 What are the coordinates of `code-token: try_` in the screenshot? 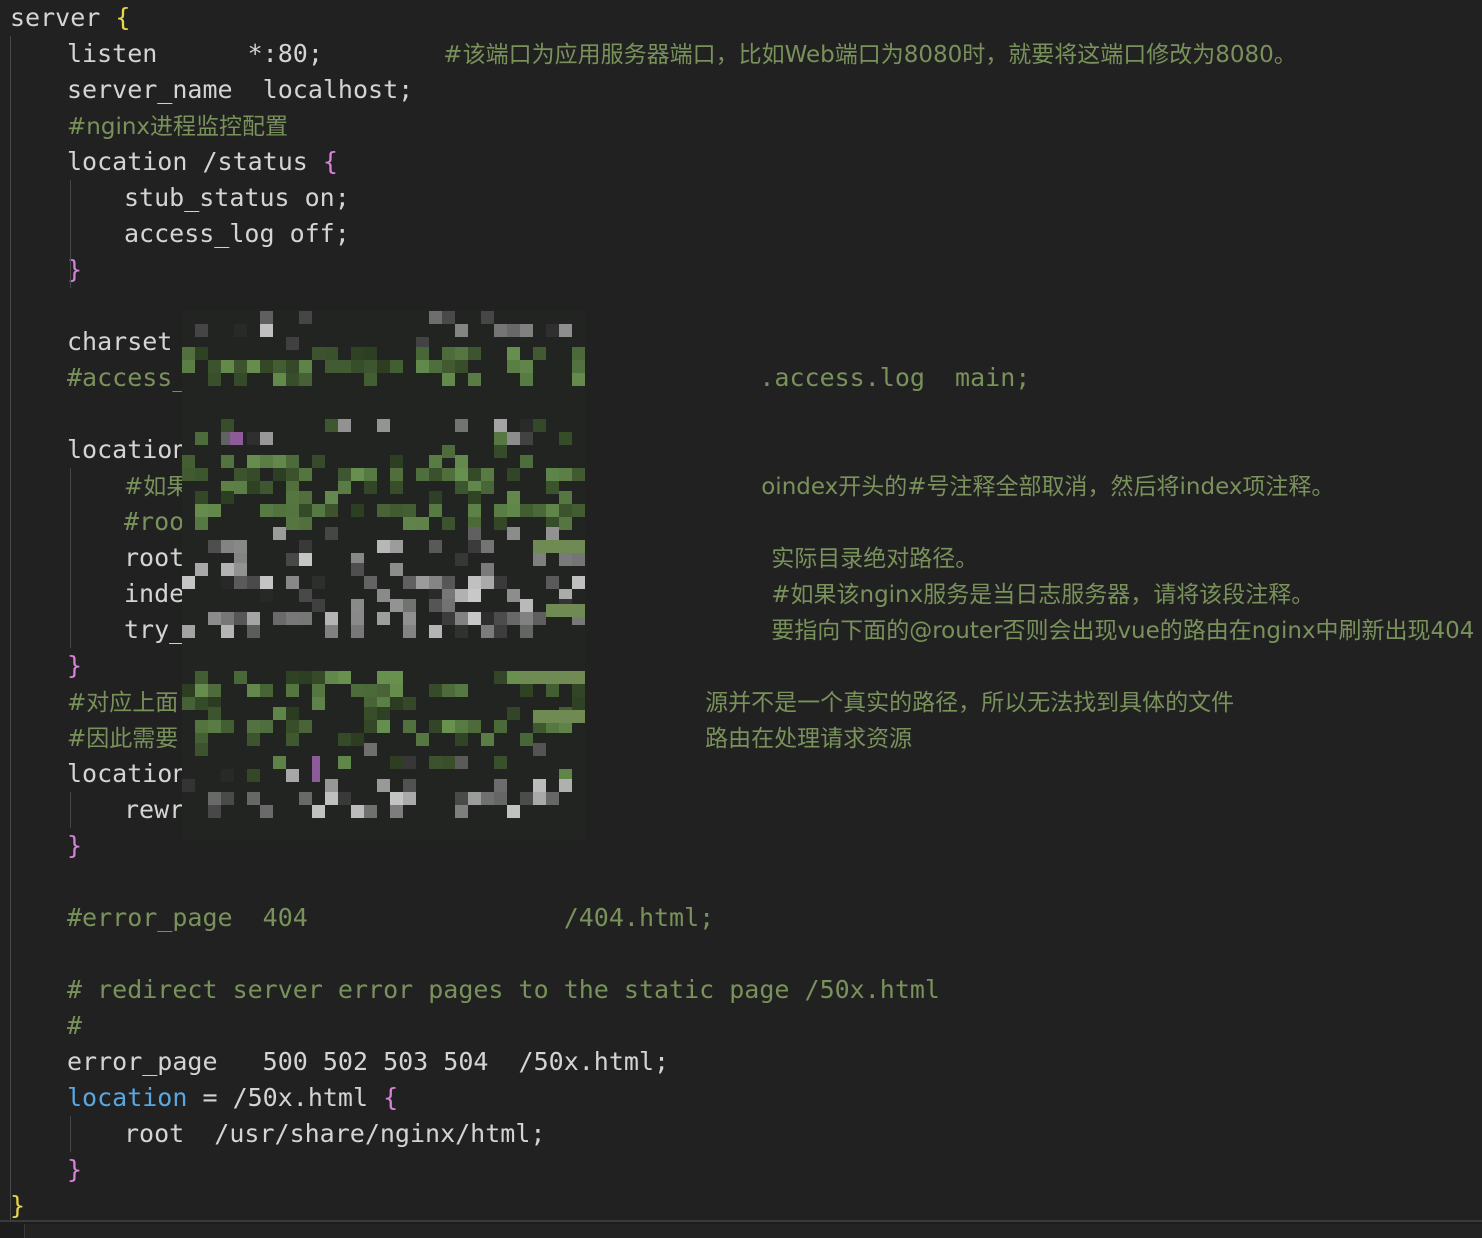 It's located at (154, 629).